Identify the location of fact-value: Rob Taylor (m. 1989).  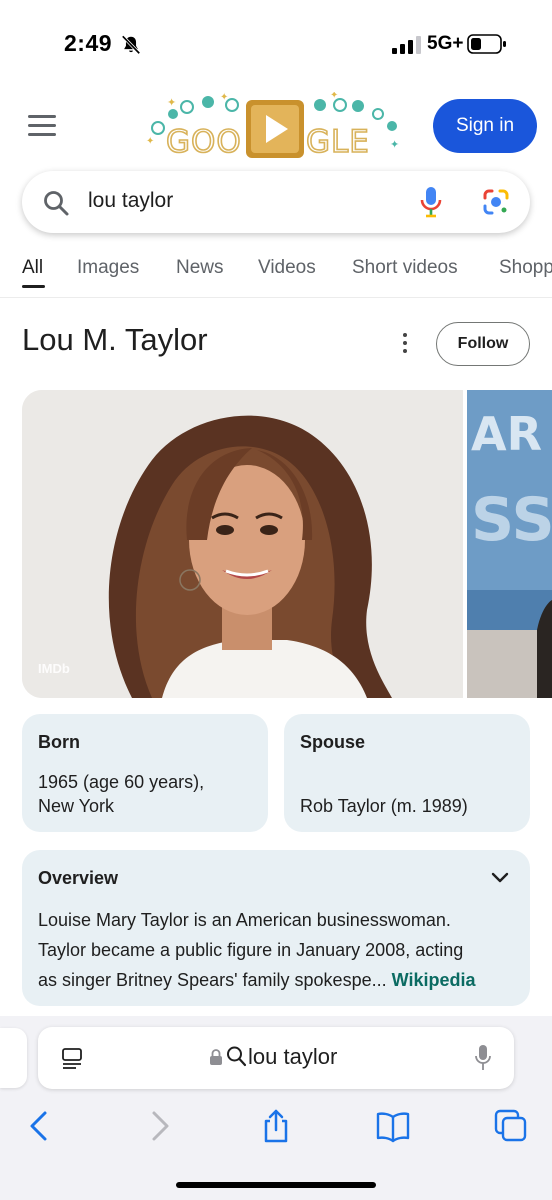
(384, 806).